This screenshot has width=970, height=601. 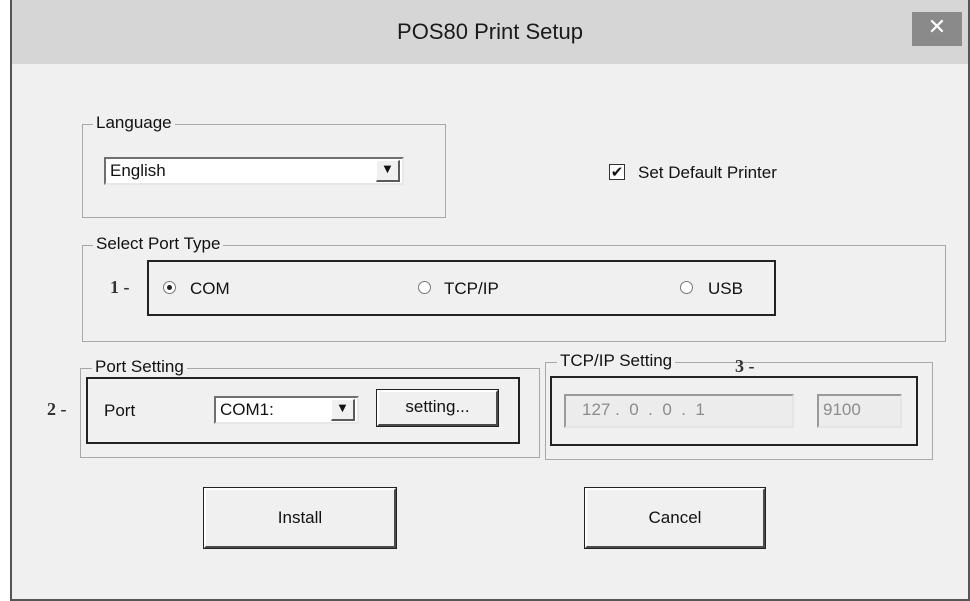 What do you see at coordinates (169, 287) in the screenshot?
I see `radio-com` at bounding box center [169, 287].